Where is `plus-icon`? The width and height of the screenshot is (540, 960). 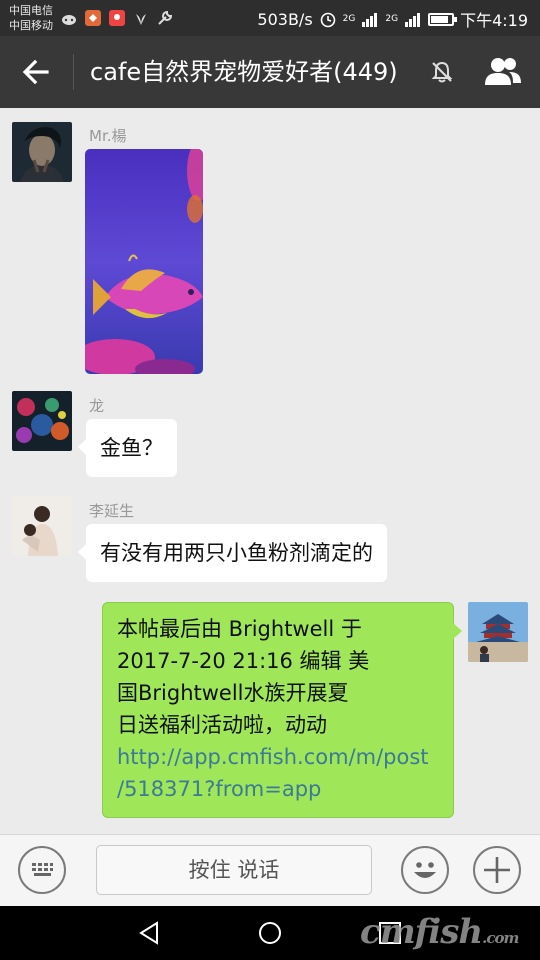 plus-icon is located at coordinates (497, 870).